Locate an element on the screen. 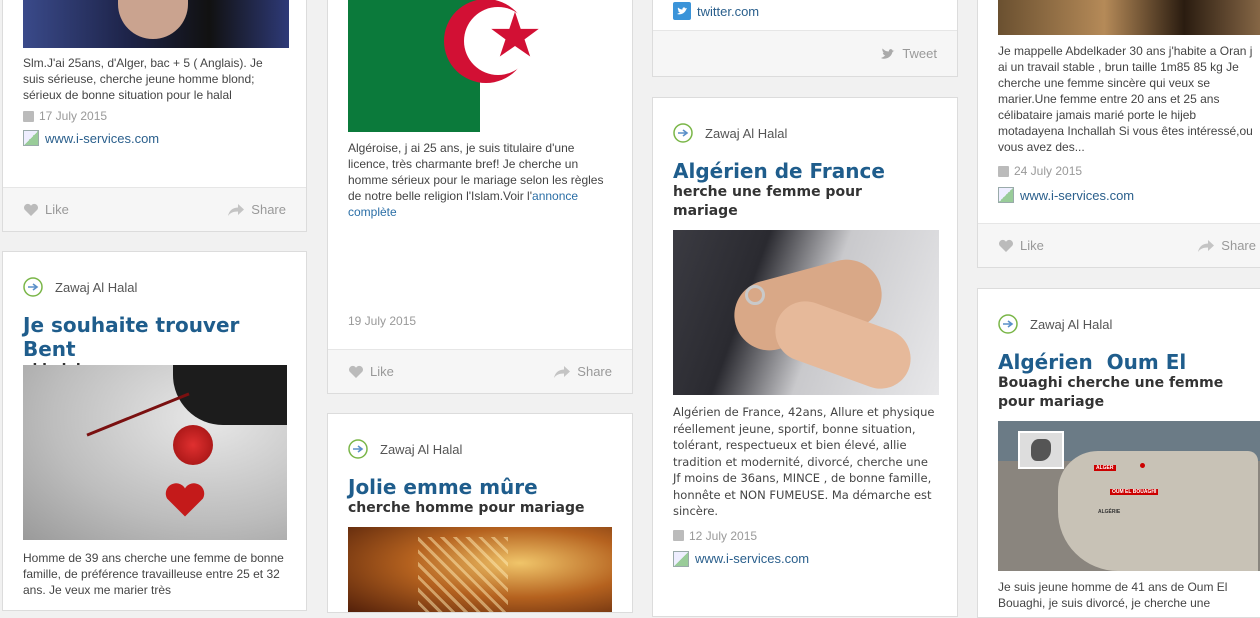 The width and height of the screenshot is (1260, 618). twitter-bird-icon is located at coordinates (888, 53).